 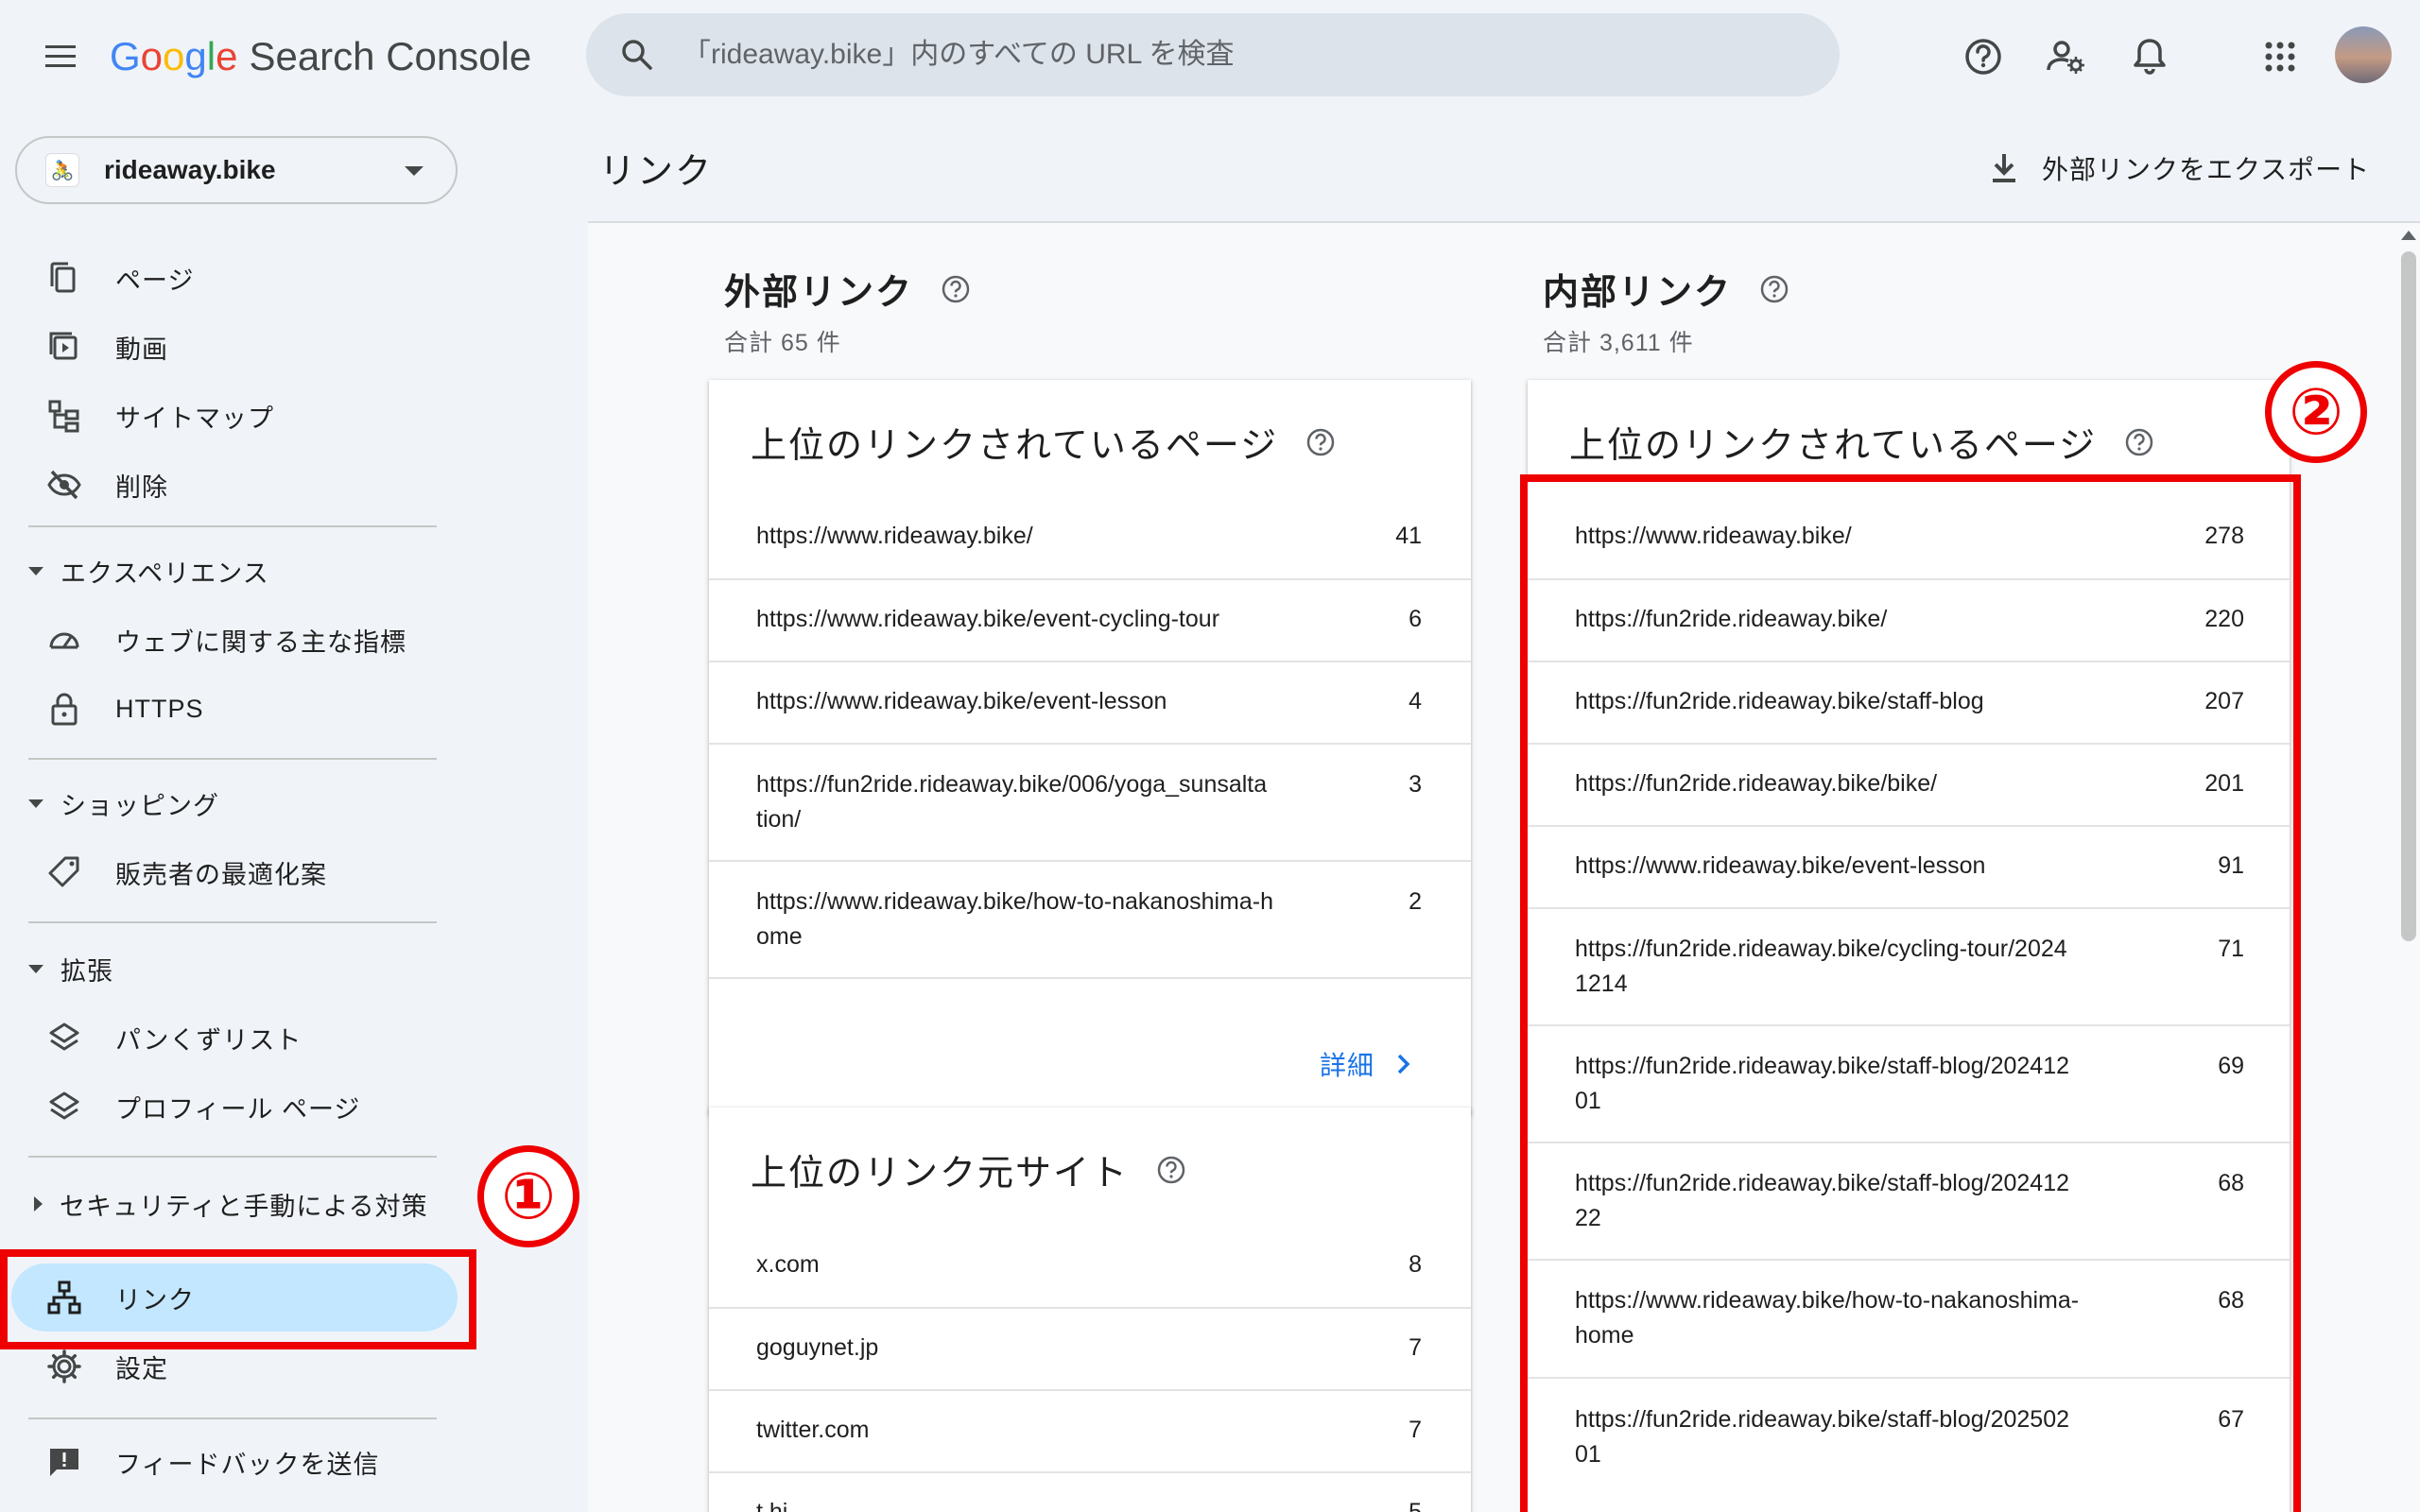 I want to click on url-inspection-search, so click(x=1213, y=54).